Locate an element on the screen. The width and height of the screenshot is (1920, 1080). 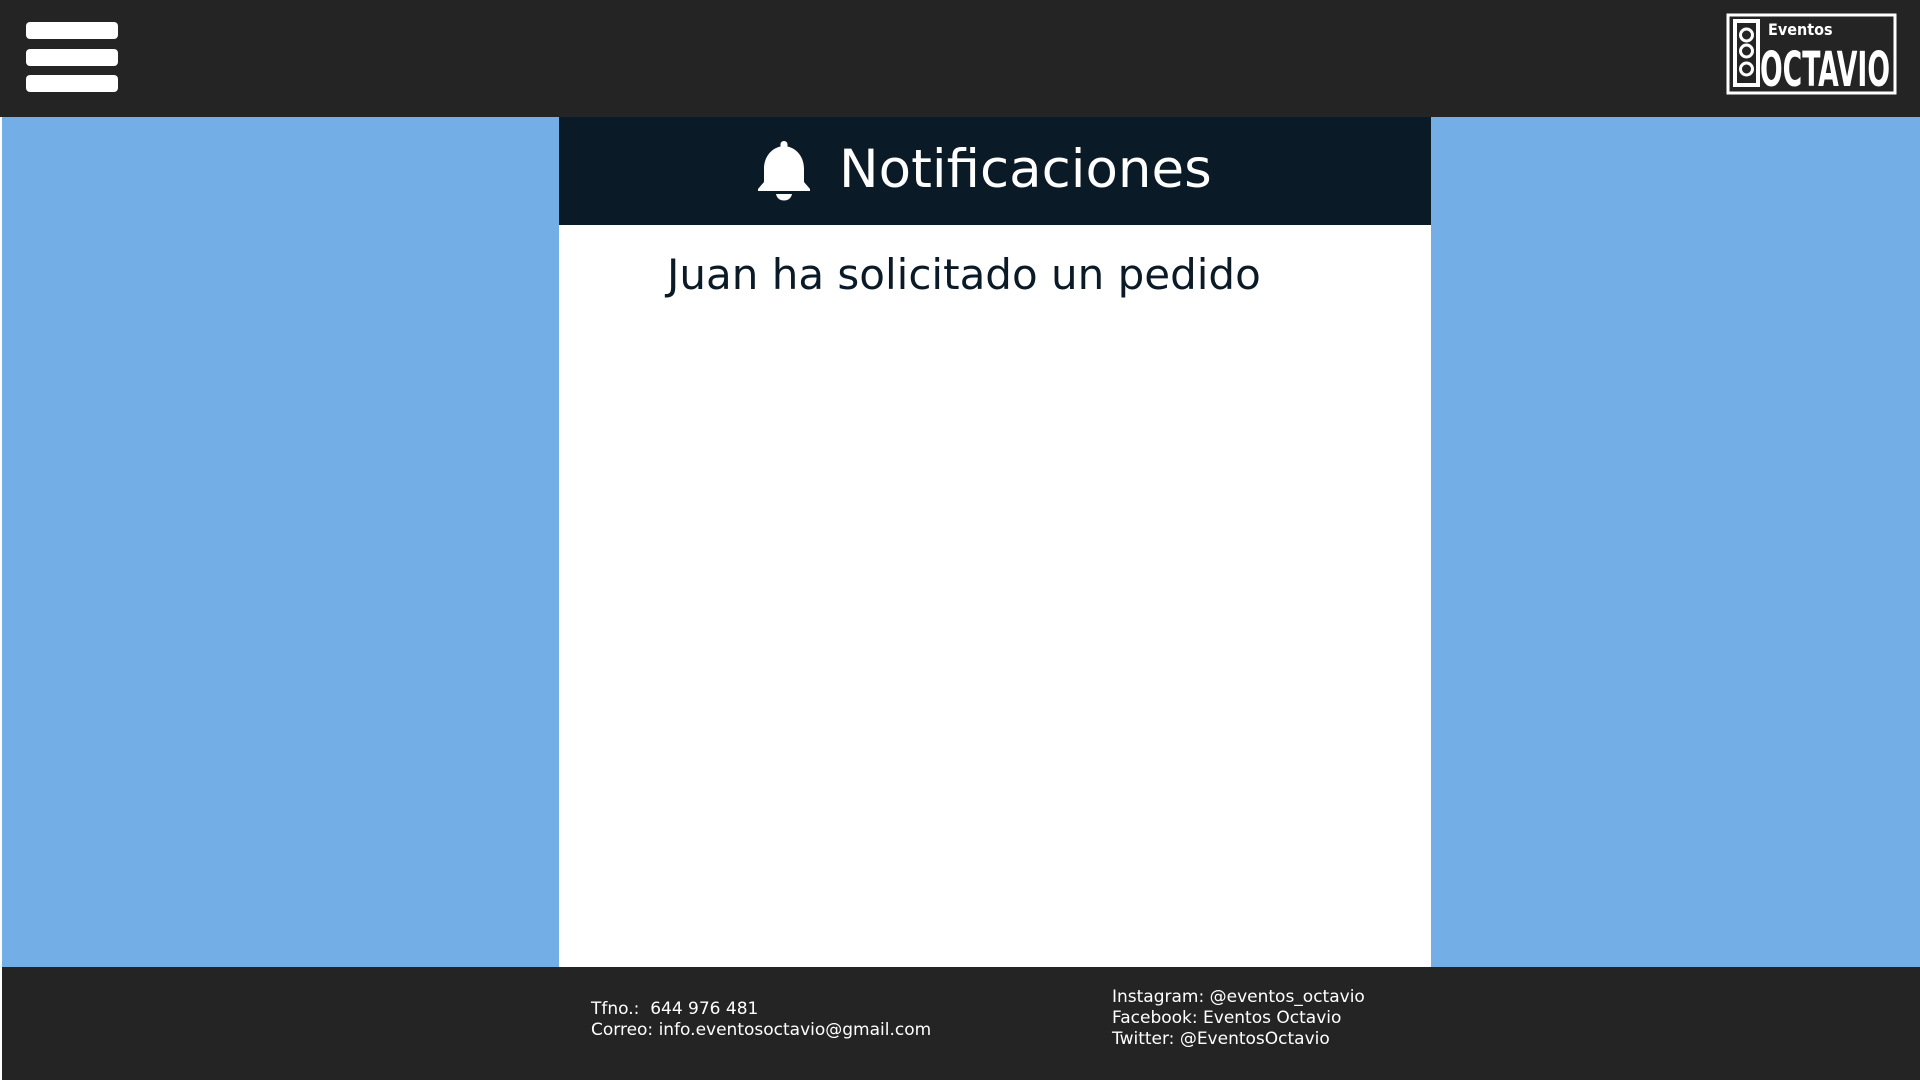
facebook-page: Eventos Octavio is located at coordinates (1272, 1018).